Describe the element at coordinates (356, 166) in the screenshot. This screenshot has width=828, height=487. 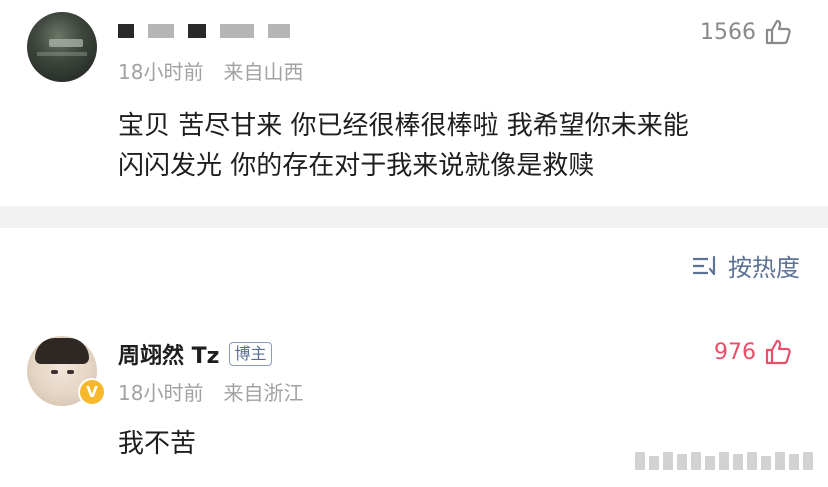
I see `comment-line: 闪闪发光 你的存在对于我来说就像是救赎` at that location.